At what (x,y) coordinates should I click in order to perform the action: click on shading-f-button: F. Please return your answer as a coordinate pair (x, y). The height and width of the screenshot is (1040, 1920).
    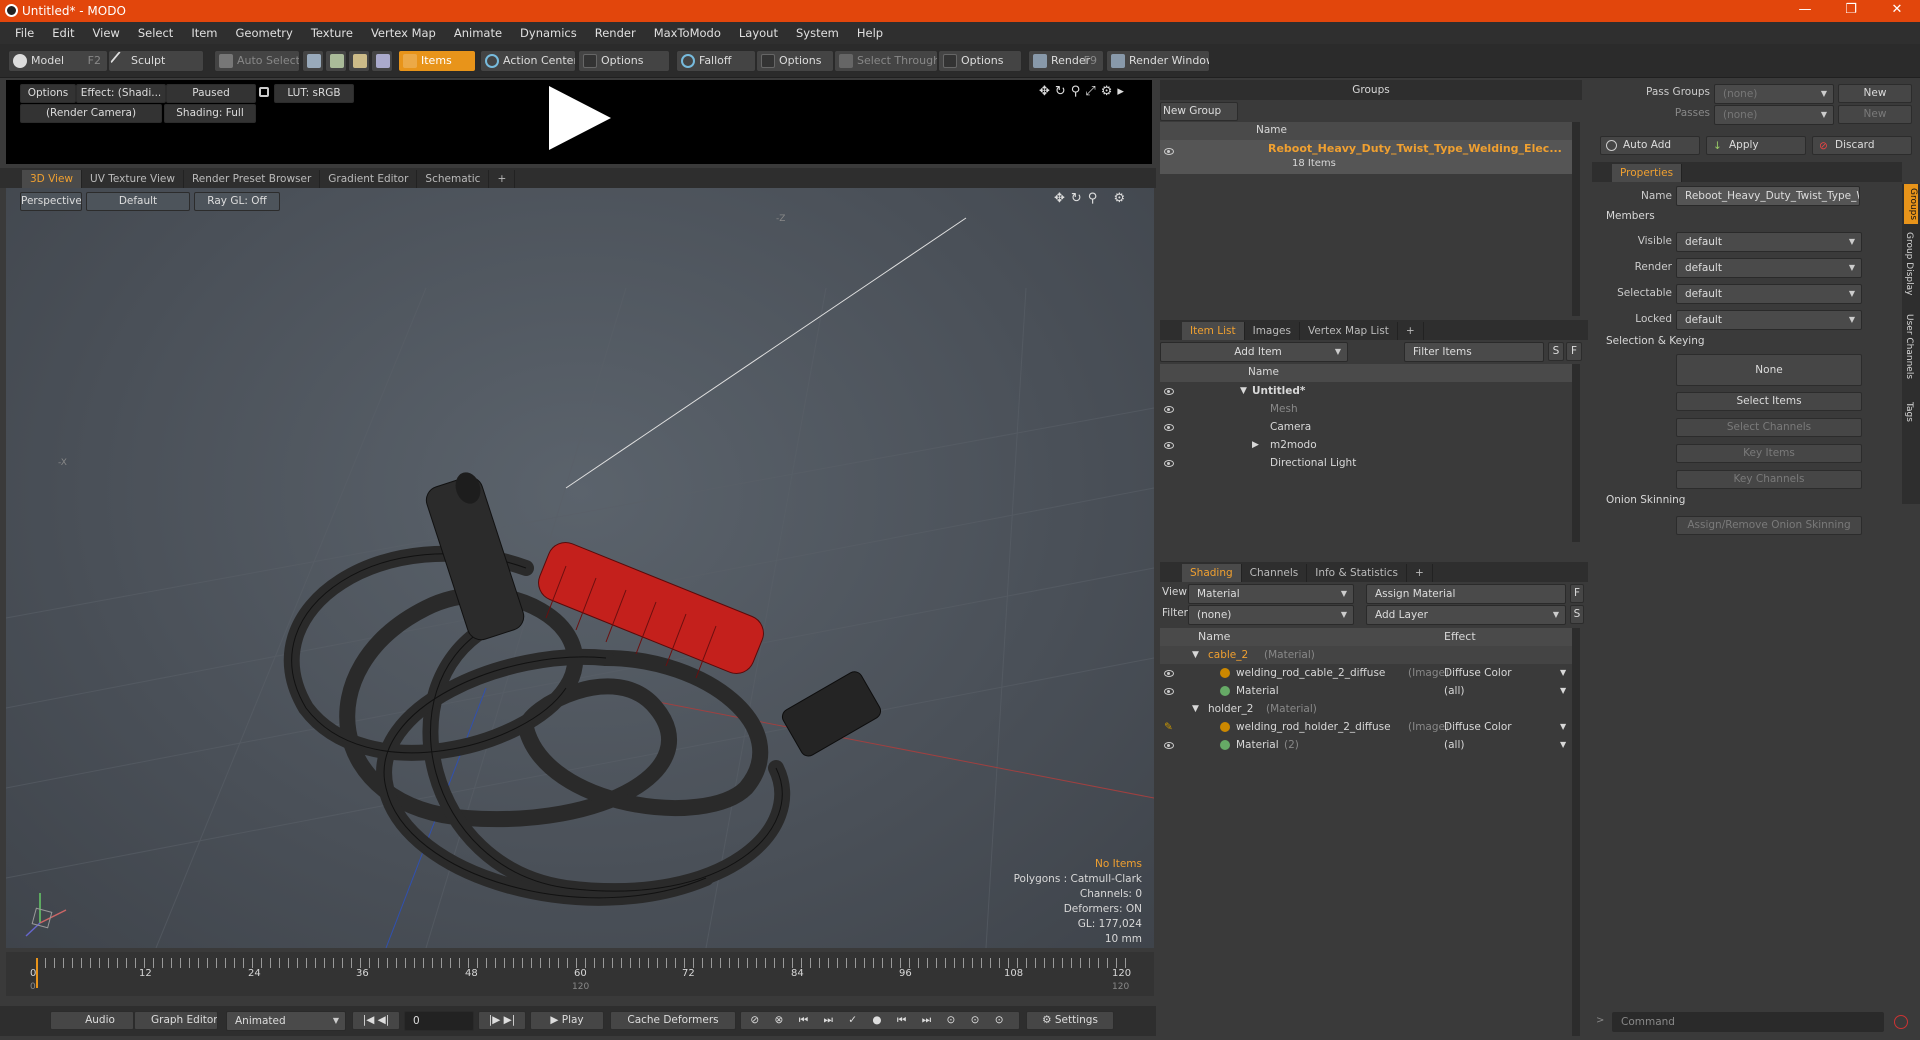
    Looking at the image, I should click on (1577, 593).